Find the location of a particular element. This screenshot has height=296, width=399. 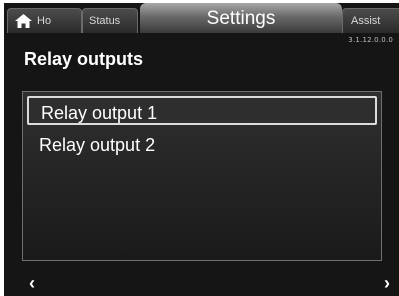

tab-status: Status is located at coordinates (110, 20).